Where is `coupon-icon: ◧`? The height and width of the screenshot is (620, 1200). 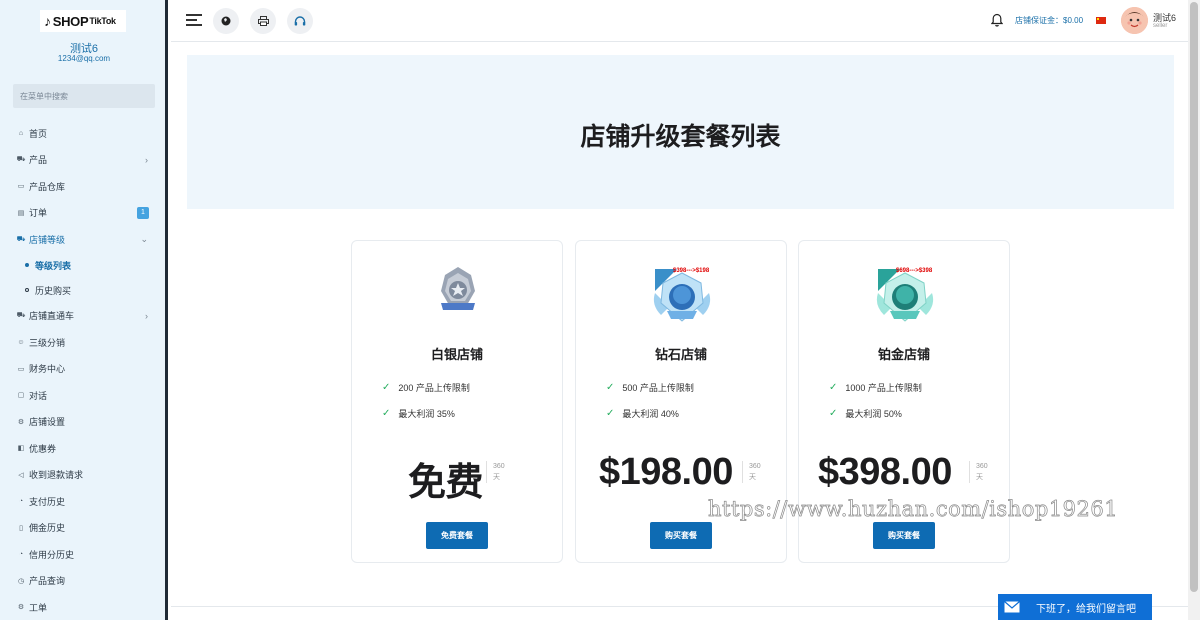 coupon-icon: ◧ is located at coordinates (21, 449).